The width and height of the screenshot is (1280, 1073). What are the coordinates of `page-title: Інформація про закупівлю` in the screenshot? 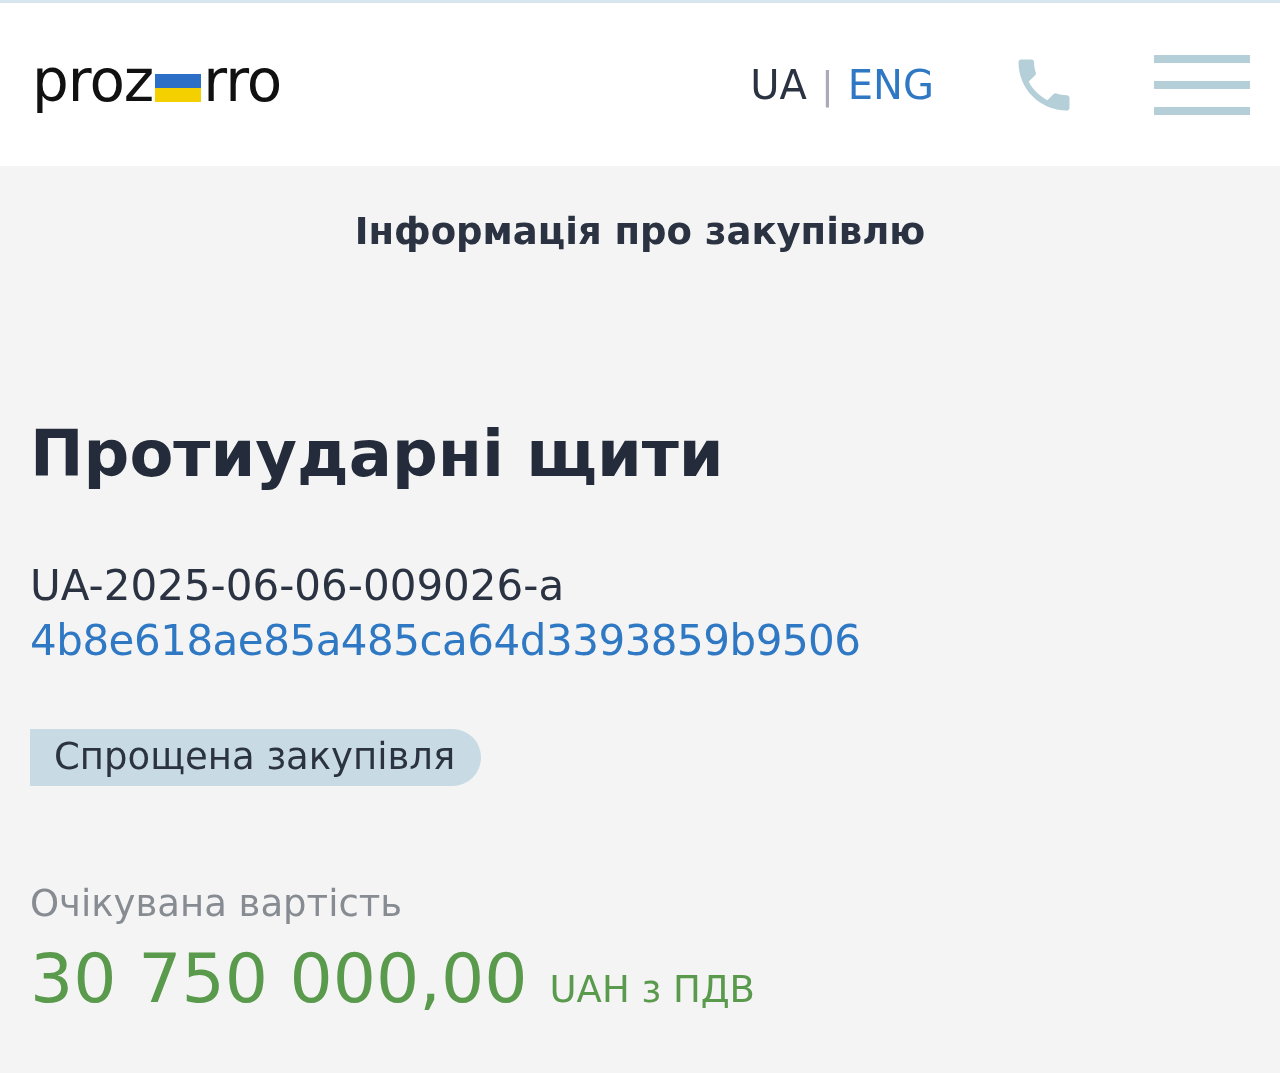 It's located at (640, 231).